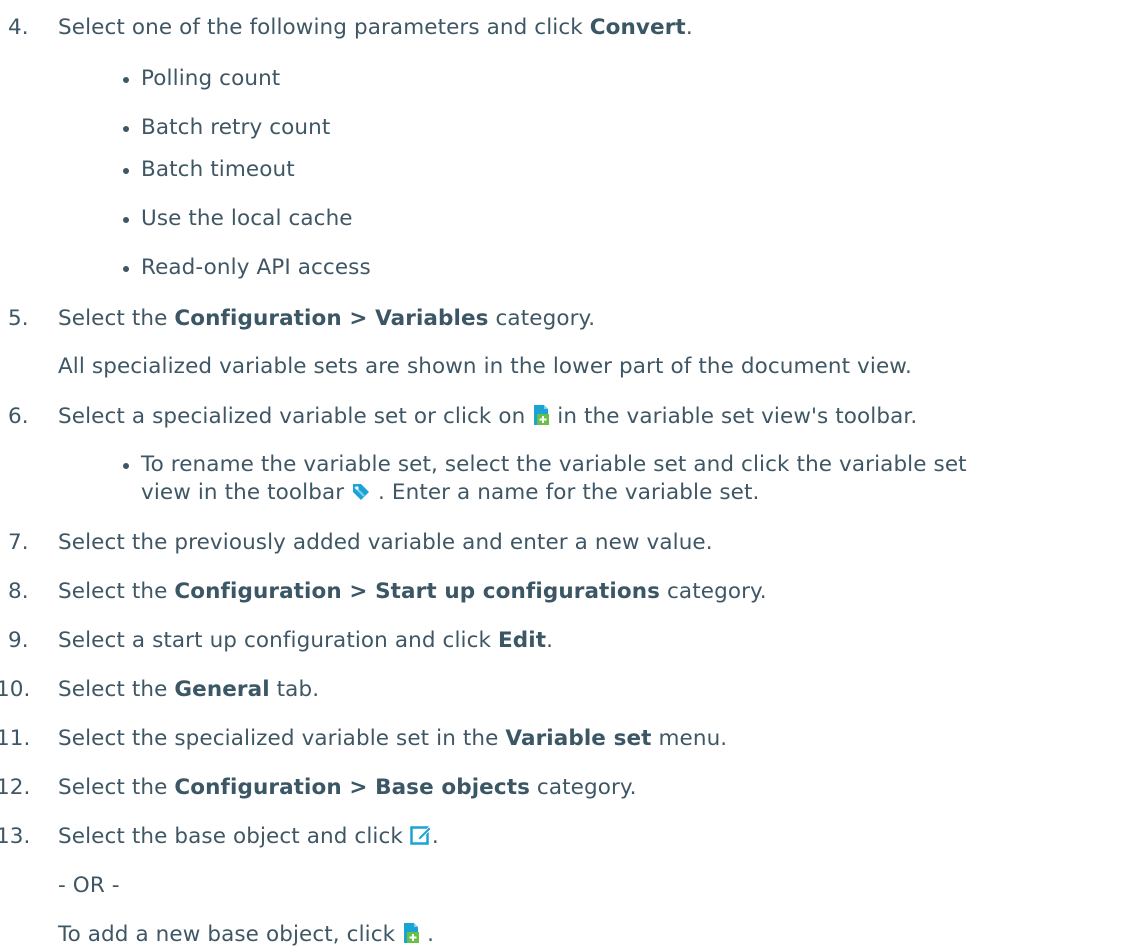  I want to click on step-number: 7., so click(18, 542).